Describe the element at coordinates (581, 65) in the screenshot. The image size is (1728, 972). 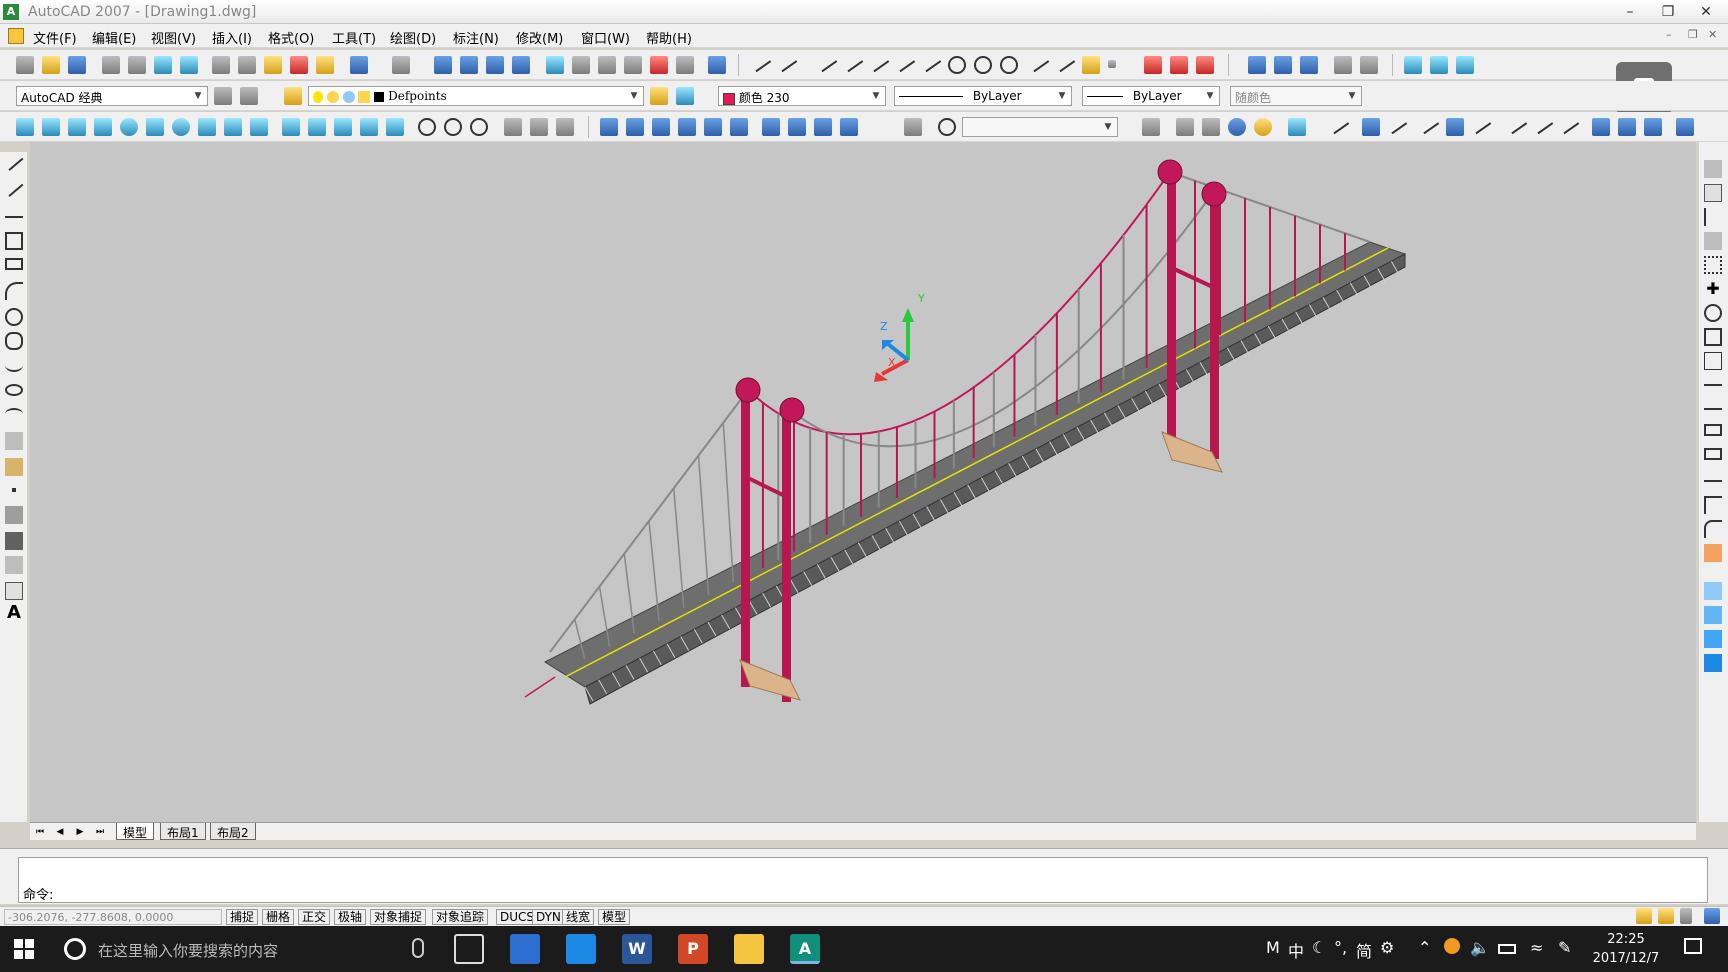
I see `design-center-icon` at that location.